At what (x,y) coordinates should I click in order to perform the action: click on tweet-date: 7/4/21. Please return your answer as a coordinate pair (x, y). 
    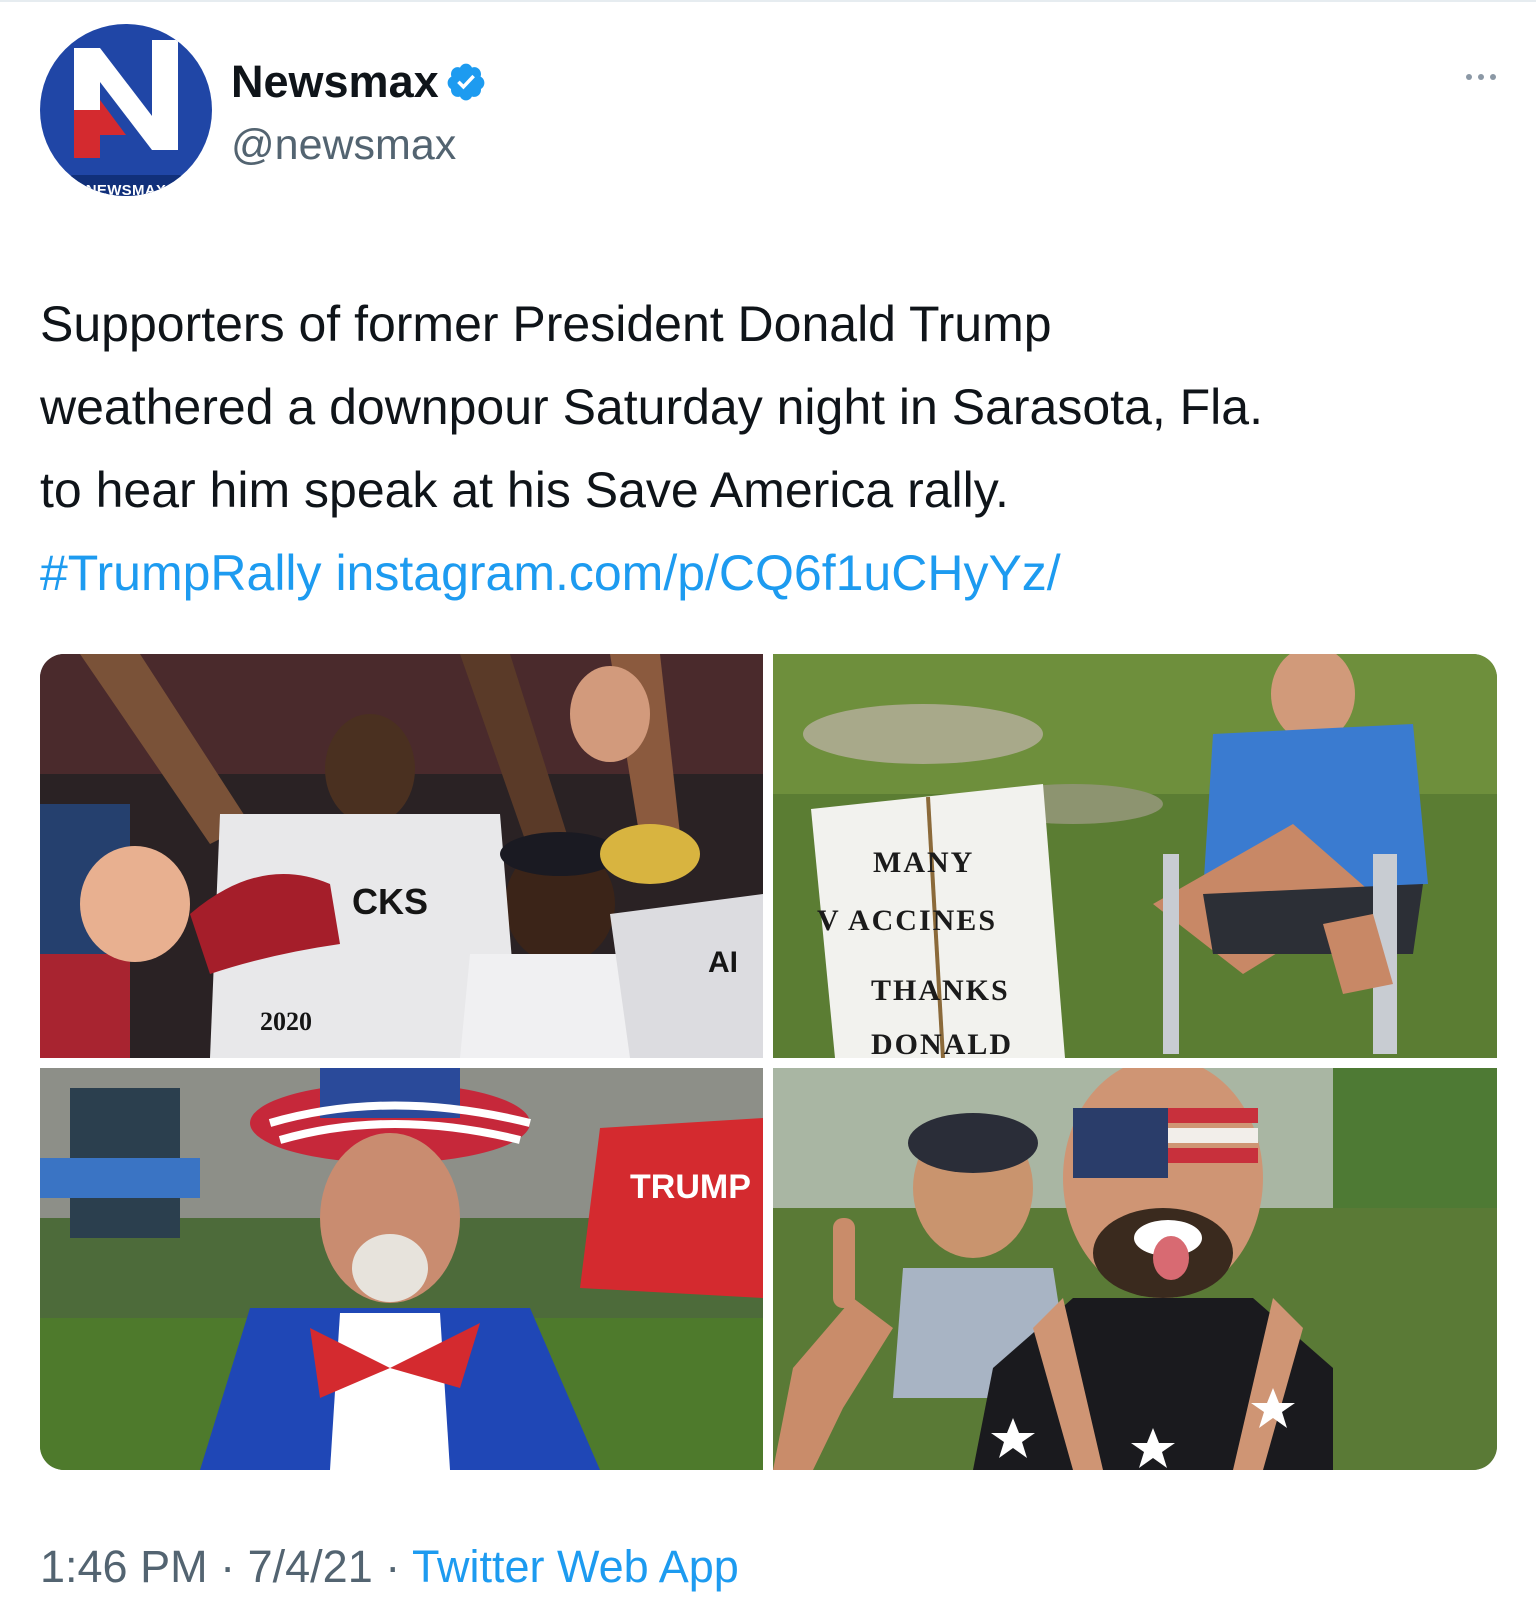
    Looking at the image, I should click on (310, 1566).